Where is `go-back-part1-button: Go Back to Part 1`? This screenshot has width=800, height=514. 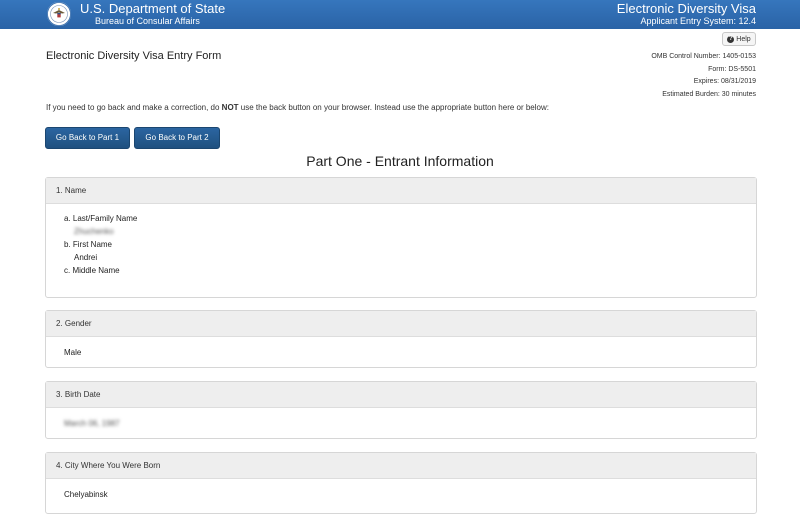
go-back-part1-button: Go Back to Part 1 is located at coordinates (87, 138).